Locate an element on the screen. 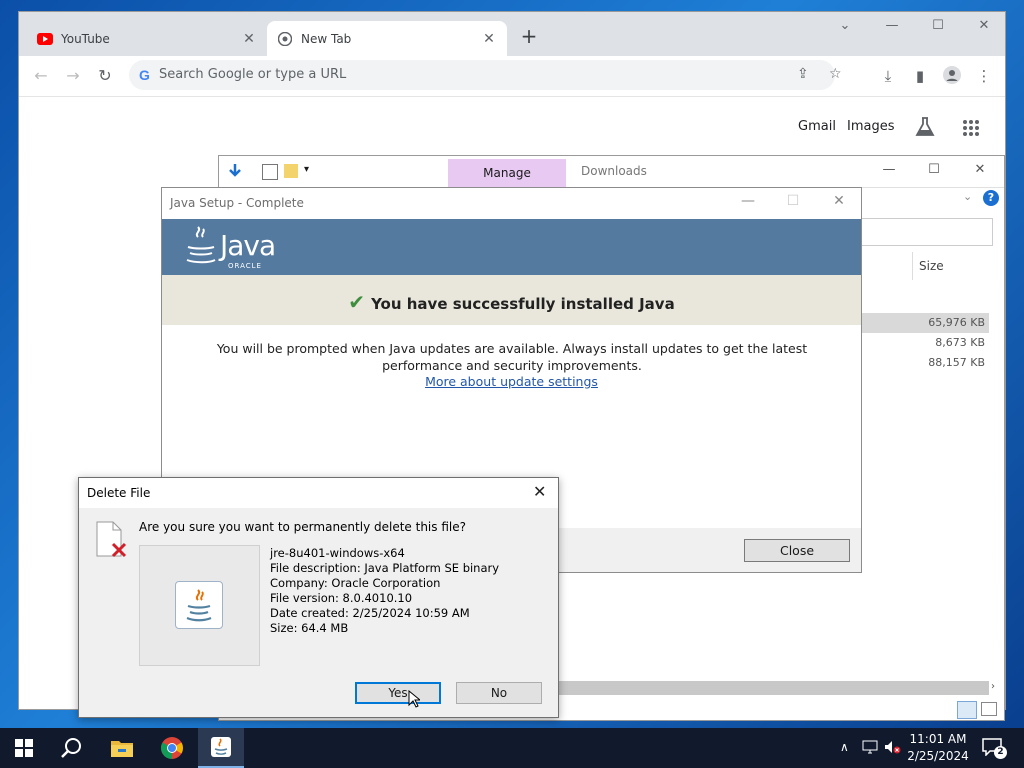 The image size is (1024, 768). clock-time: 11:01 AM is located at coordinates (938, 739).